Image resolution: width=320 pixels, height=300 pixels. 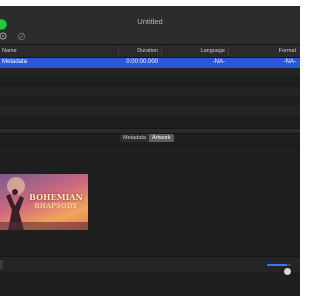 I want to click on window-title: Untitled, so click(x=150, y=21).